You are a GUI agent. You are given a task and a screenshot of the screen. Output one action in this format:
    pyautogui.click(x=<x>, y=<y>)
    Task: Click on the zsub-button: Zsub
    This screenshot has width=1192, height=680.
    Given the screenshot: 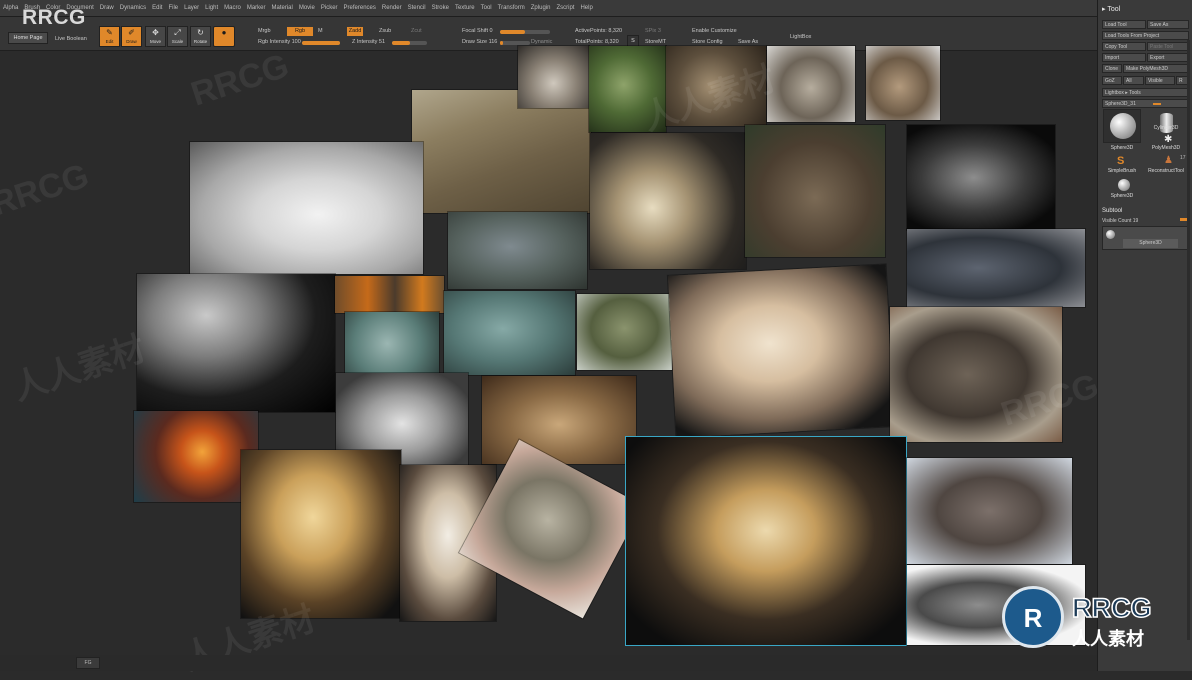 What is the action you would take?
    pyautogui.click(x=385, y=31)
    